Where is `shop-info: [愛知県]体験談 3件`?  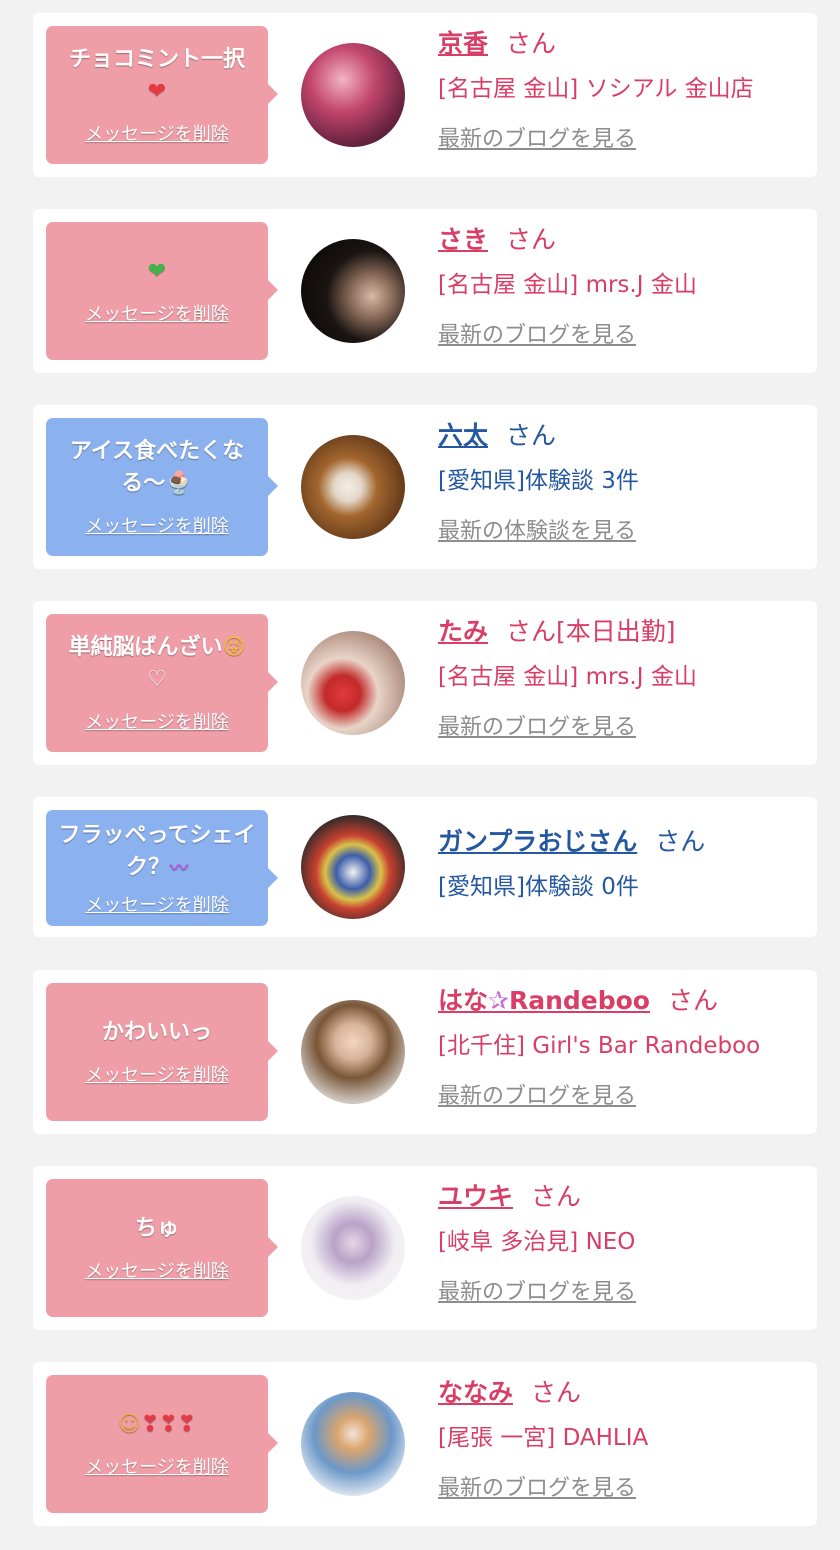
shop-info: [愛知県]体験談 3件 is located at coordinates (538, 481).